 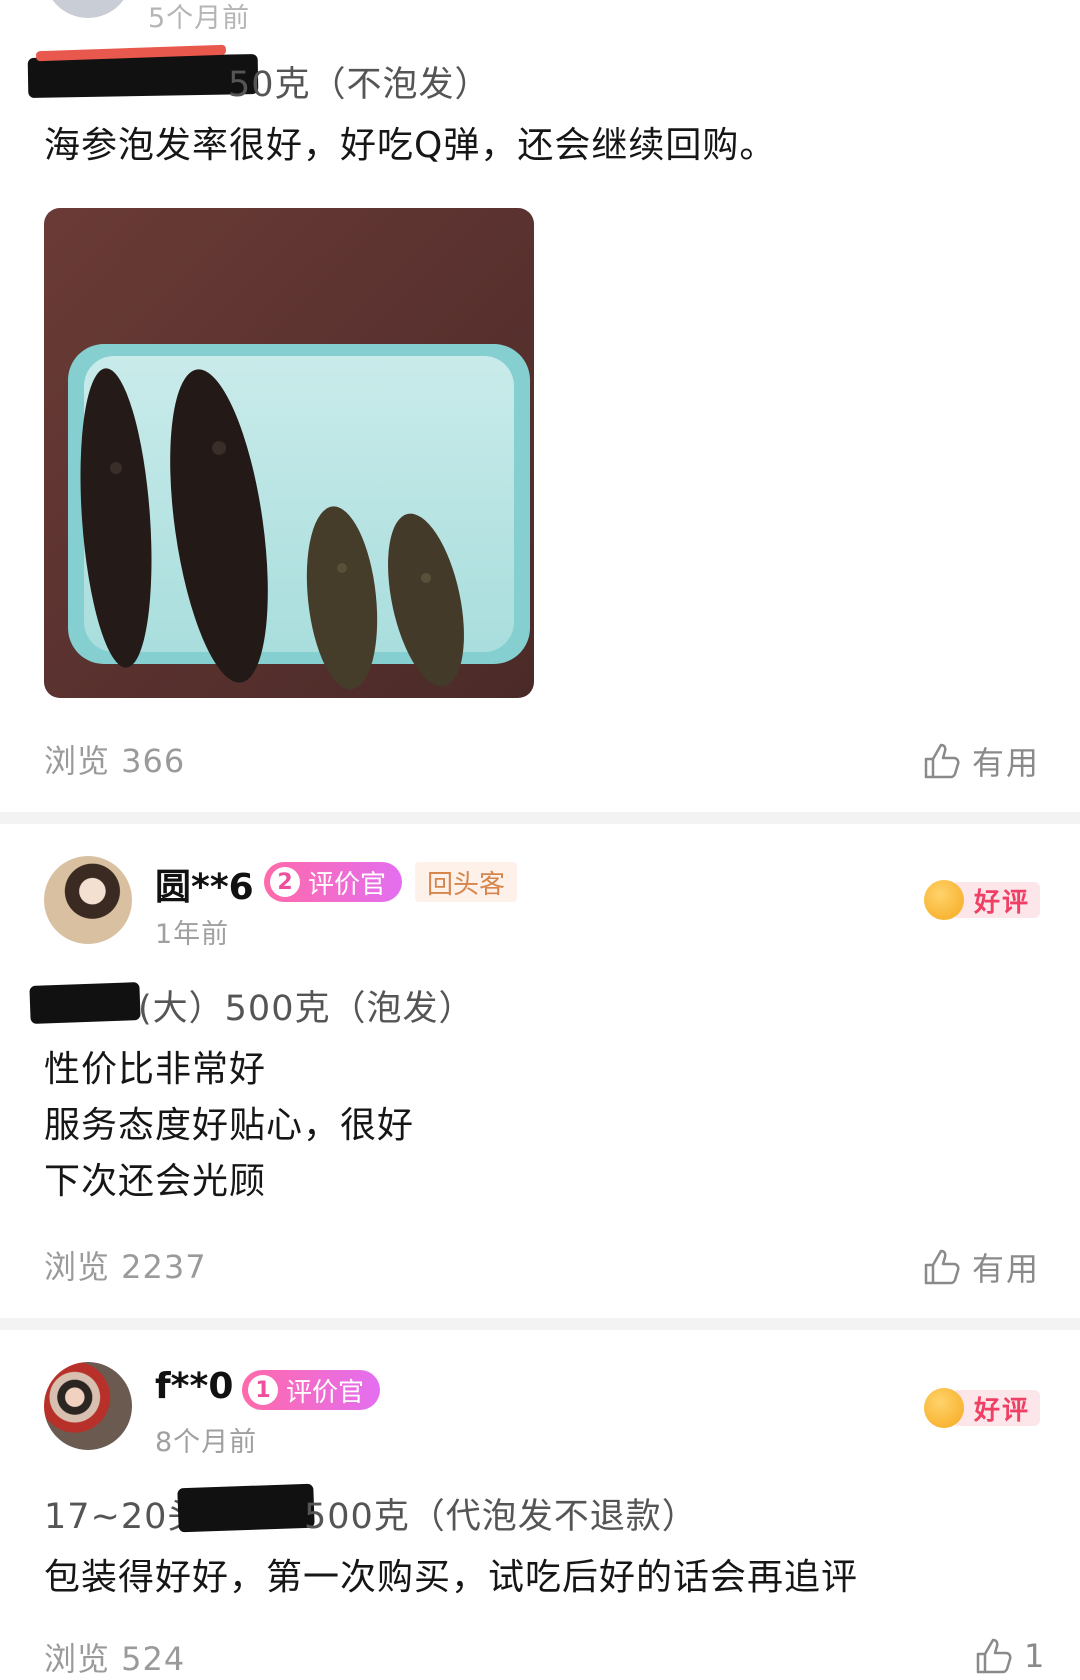 What do you see at coordinates (501, 1517) in the screenshot?
I see `product-spec-suffix: 500克（代泡发不退款）` at bounding box center [501, 1517].